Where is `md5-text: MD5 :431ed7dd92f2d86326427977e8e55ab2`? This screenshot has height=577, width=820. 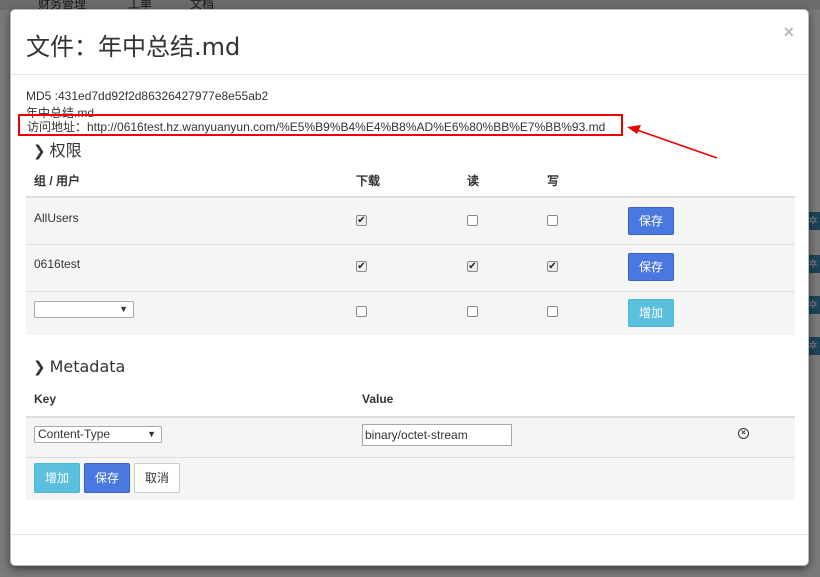 md5-text: MD5 :431ed7dd92f2d86326427977e8e55ab2 is located at coordinates (147, 96).